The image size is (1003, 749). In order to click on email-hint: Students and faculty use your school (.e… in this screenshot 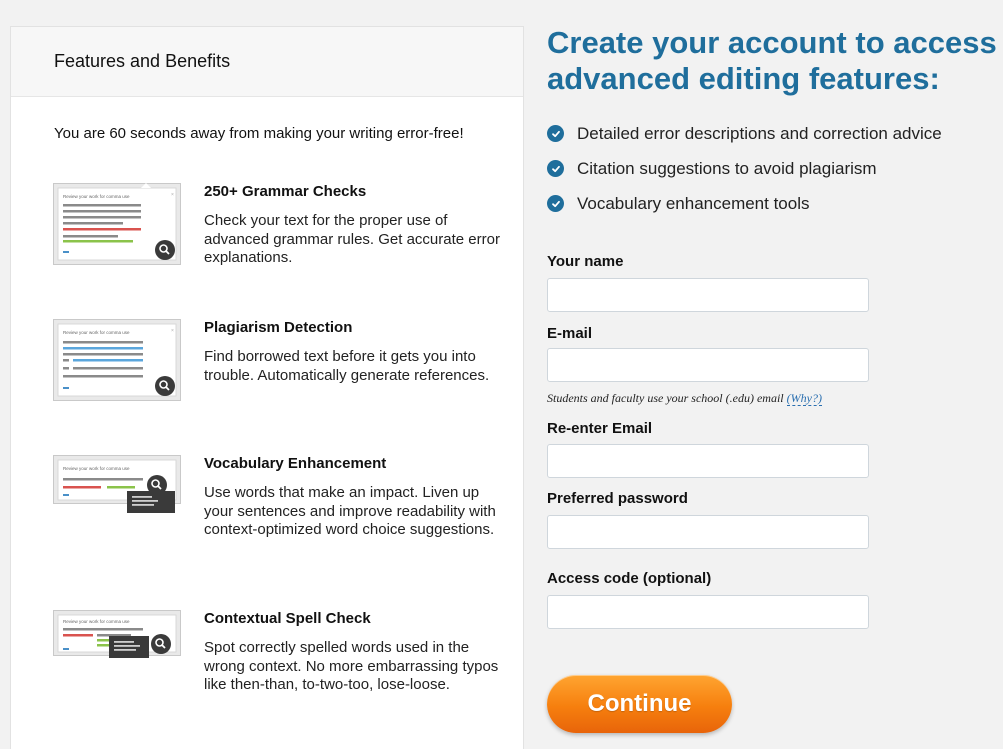, I will do `click(684, 398)`.